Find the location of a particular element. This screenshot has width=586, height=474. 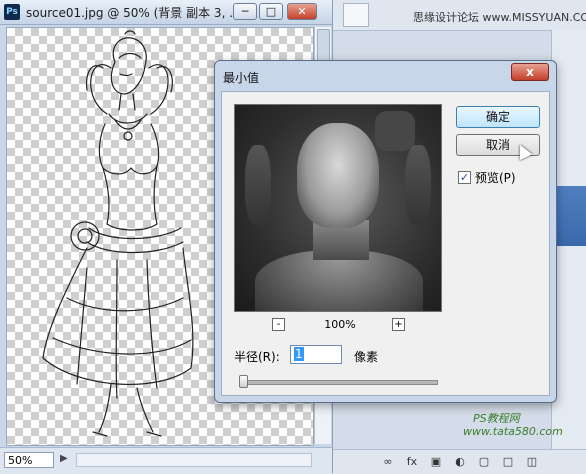

minimize-button: ─ is located at coordinates (245, 11).